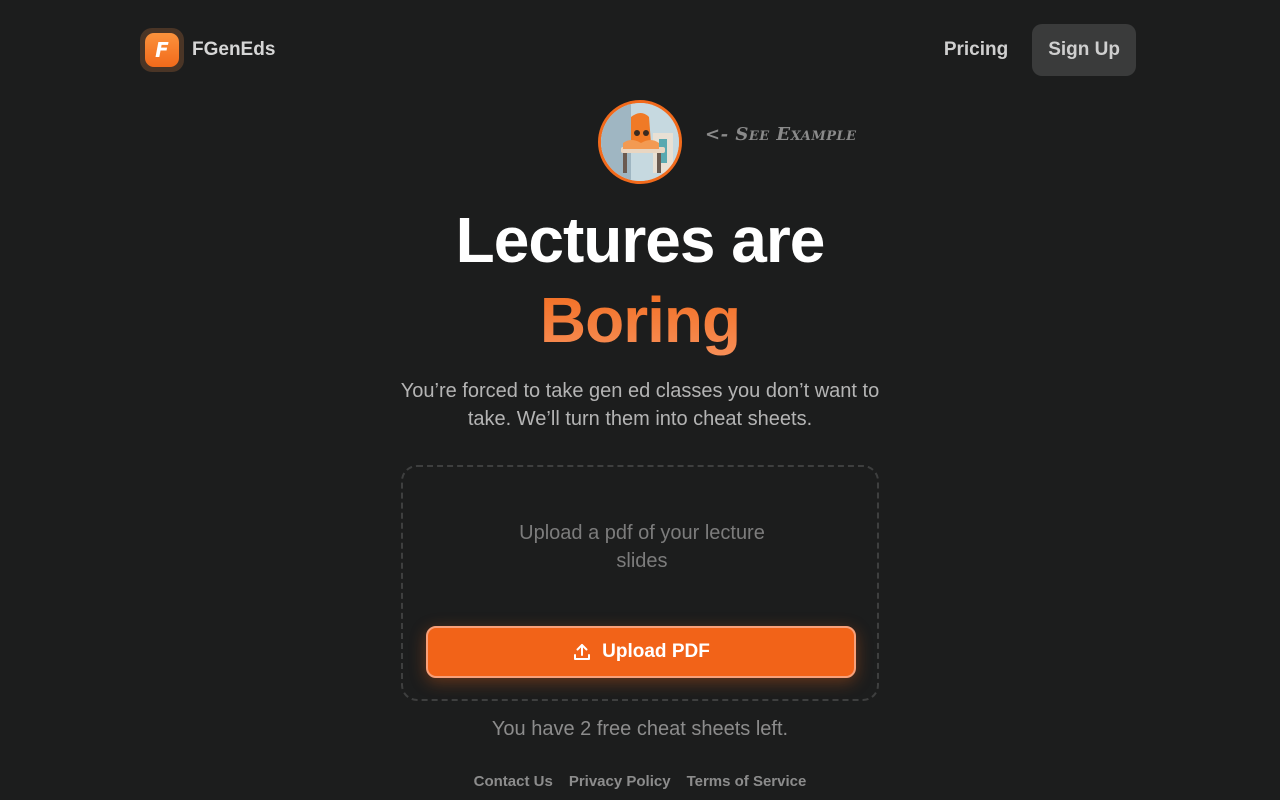 This screenshot has width=1280, height=800. I want to click on headline-line-2: Boring, so click(640, 320).